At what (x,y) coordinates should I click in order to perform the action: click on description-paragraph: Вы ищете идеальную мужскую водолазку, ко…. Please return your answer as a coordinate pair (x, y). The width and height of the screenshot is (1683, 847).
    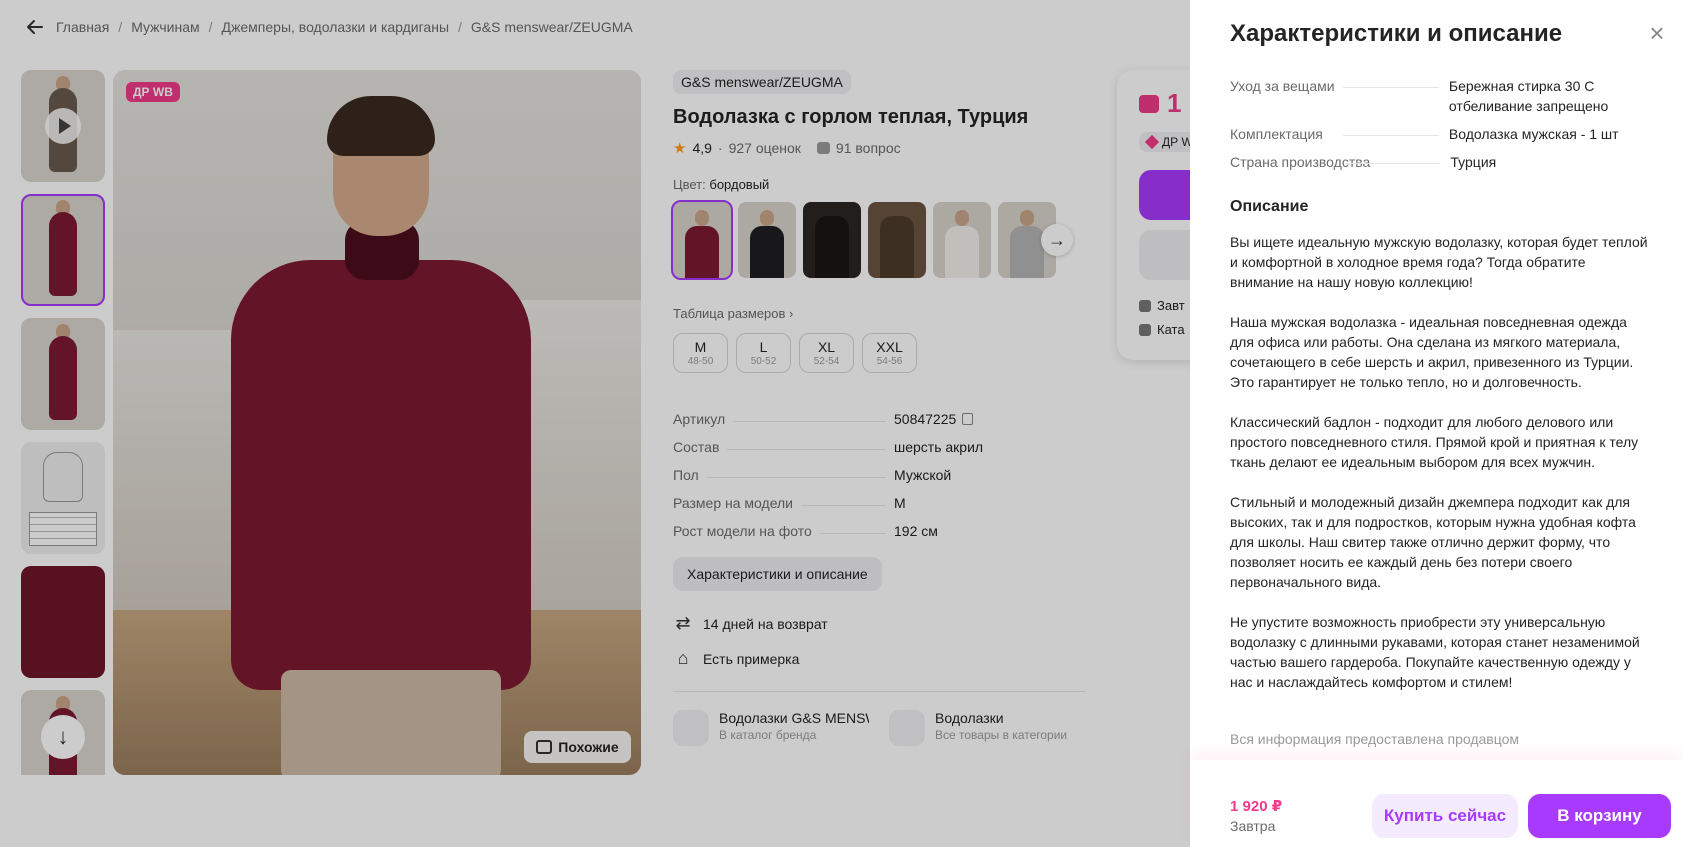
    Looking at the image, I should click on (1439, 262).